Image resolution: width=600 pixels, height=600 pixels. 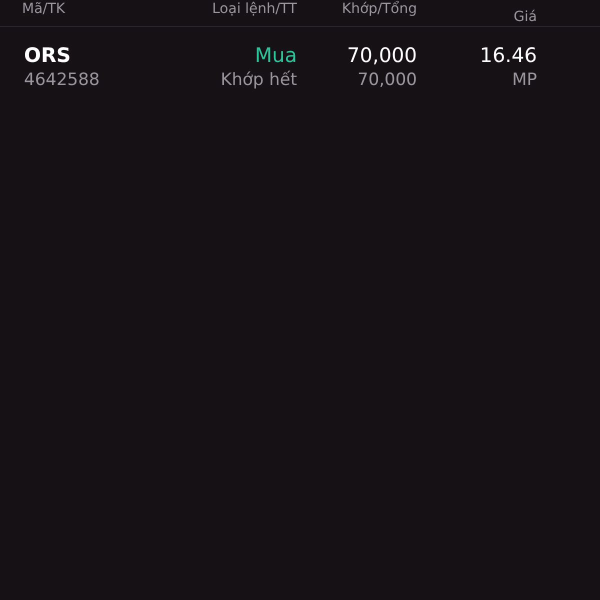 What do you see at coordinates (525, 16) in the screenshot?
I see `column-header: Giá` at bounding box center [525, 16].